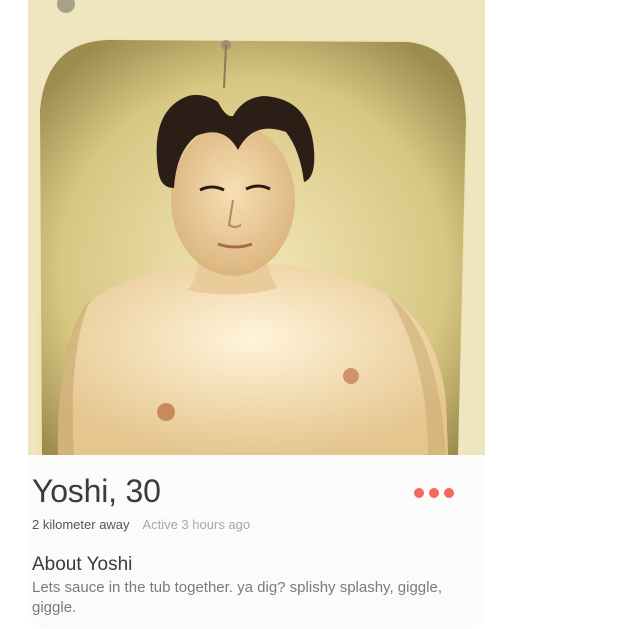 The width and height of the screenshot is (640, 629). I want to click on about-heading: About Yoshi, so click(82, 564).